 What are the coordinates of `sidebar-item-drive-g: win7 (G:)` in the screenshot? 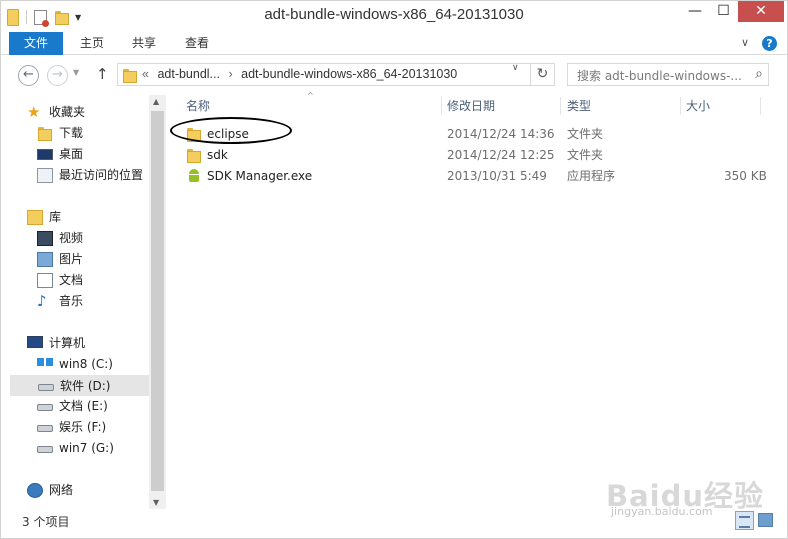 It's located at (75, 448).